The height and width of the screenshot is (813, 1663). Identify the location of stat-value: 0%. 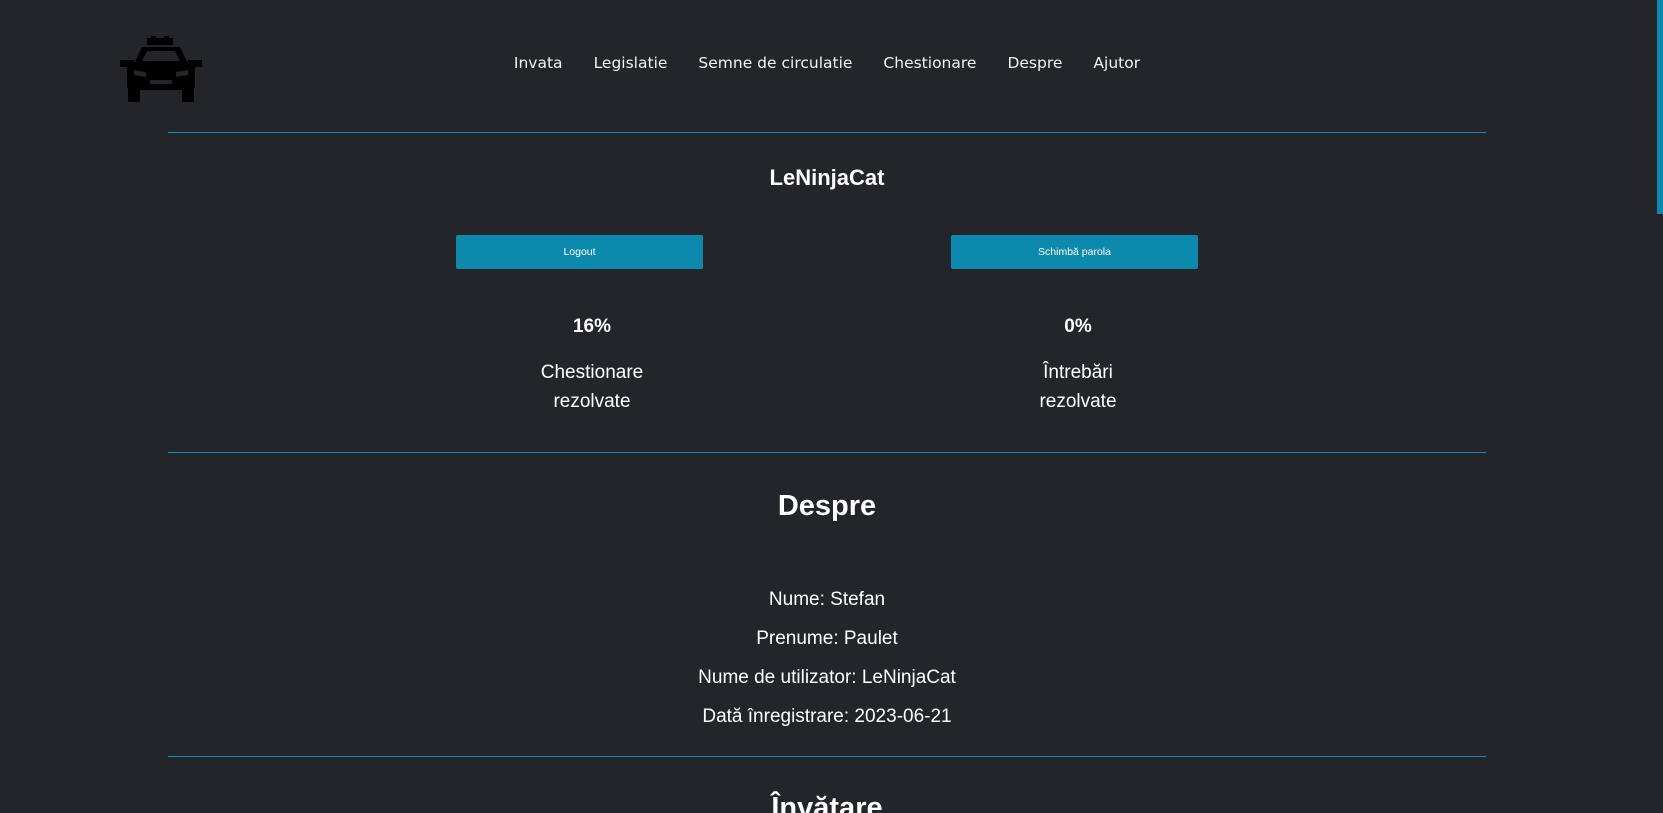
(1078, 326).